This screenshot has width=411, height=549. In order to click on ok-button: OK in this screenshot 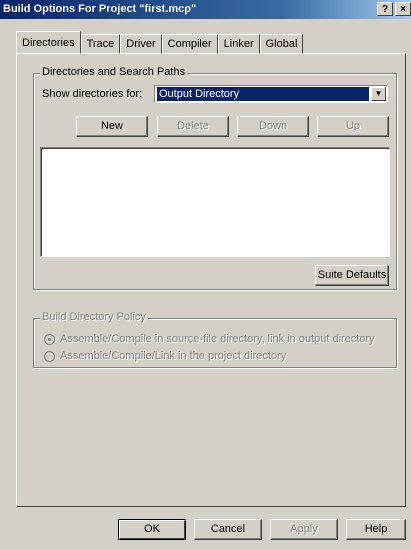, I will do `click(152, 529)`.